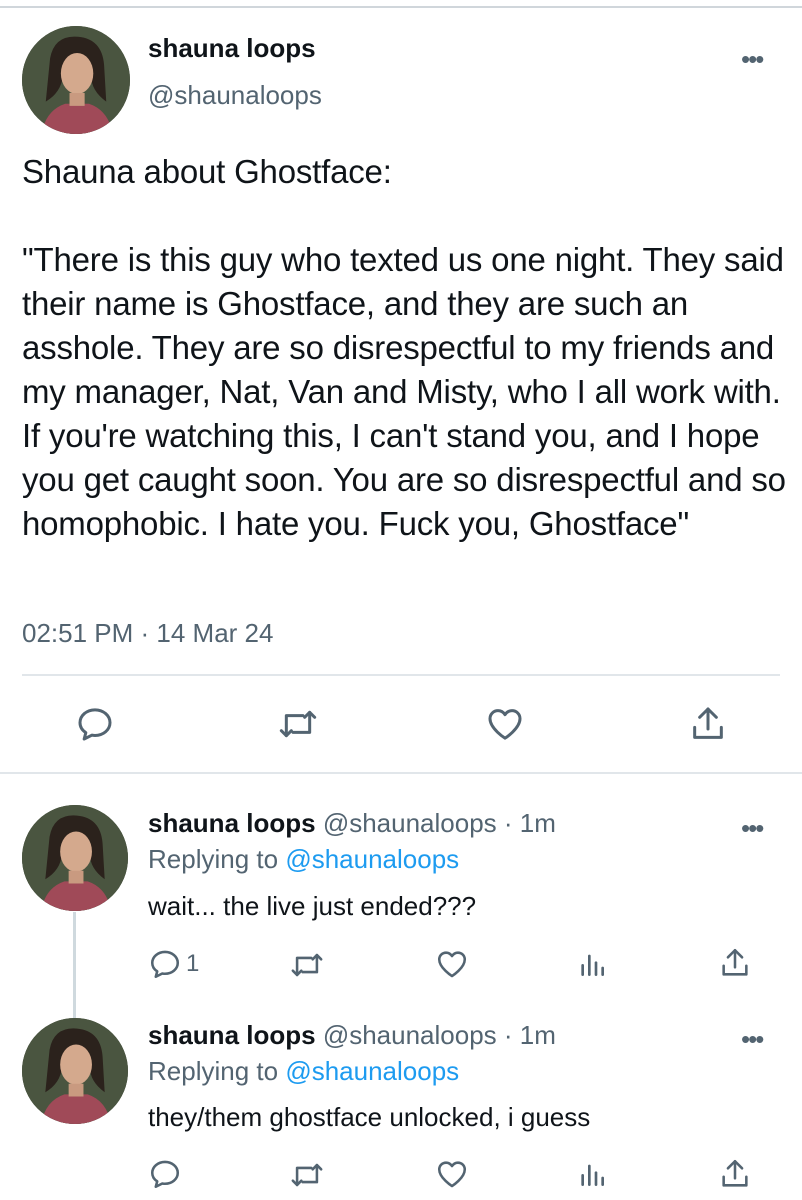 This screenshot has width=802, height=1200. Describe the element at coordinates (74, 965) in the screenshot. I see `thread-connector` at that location.